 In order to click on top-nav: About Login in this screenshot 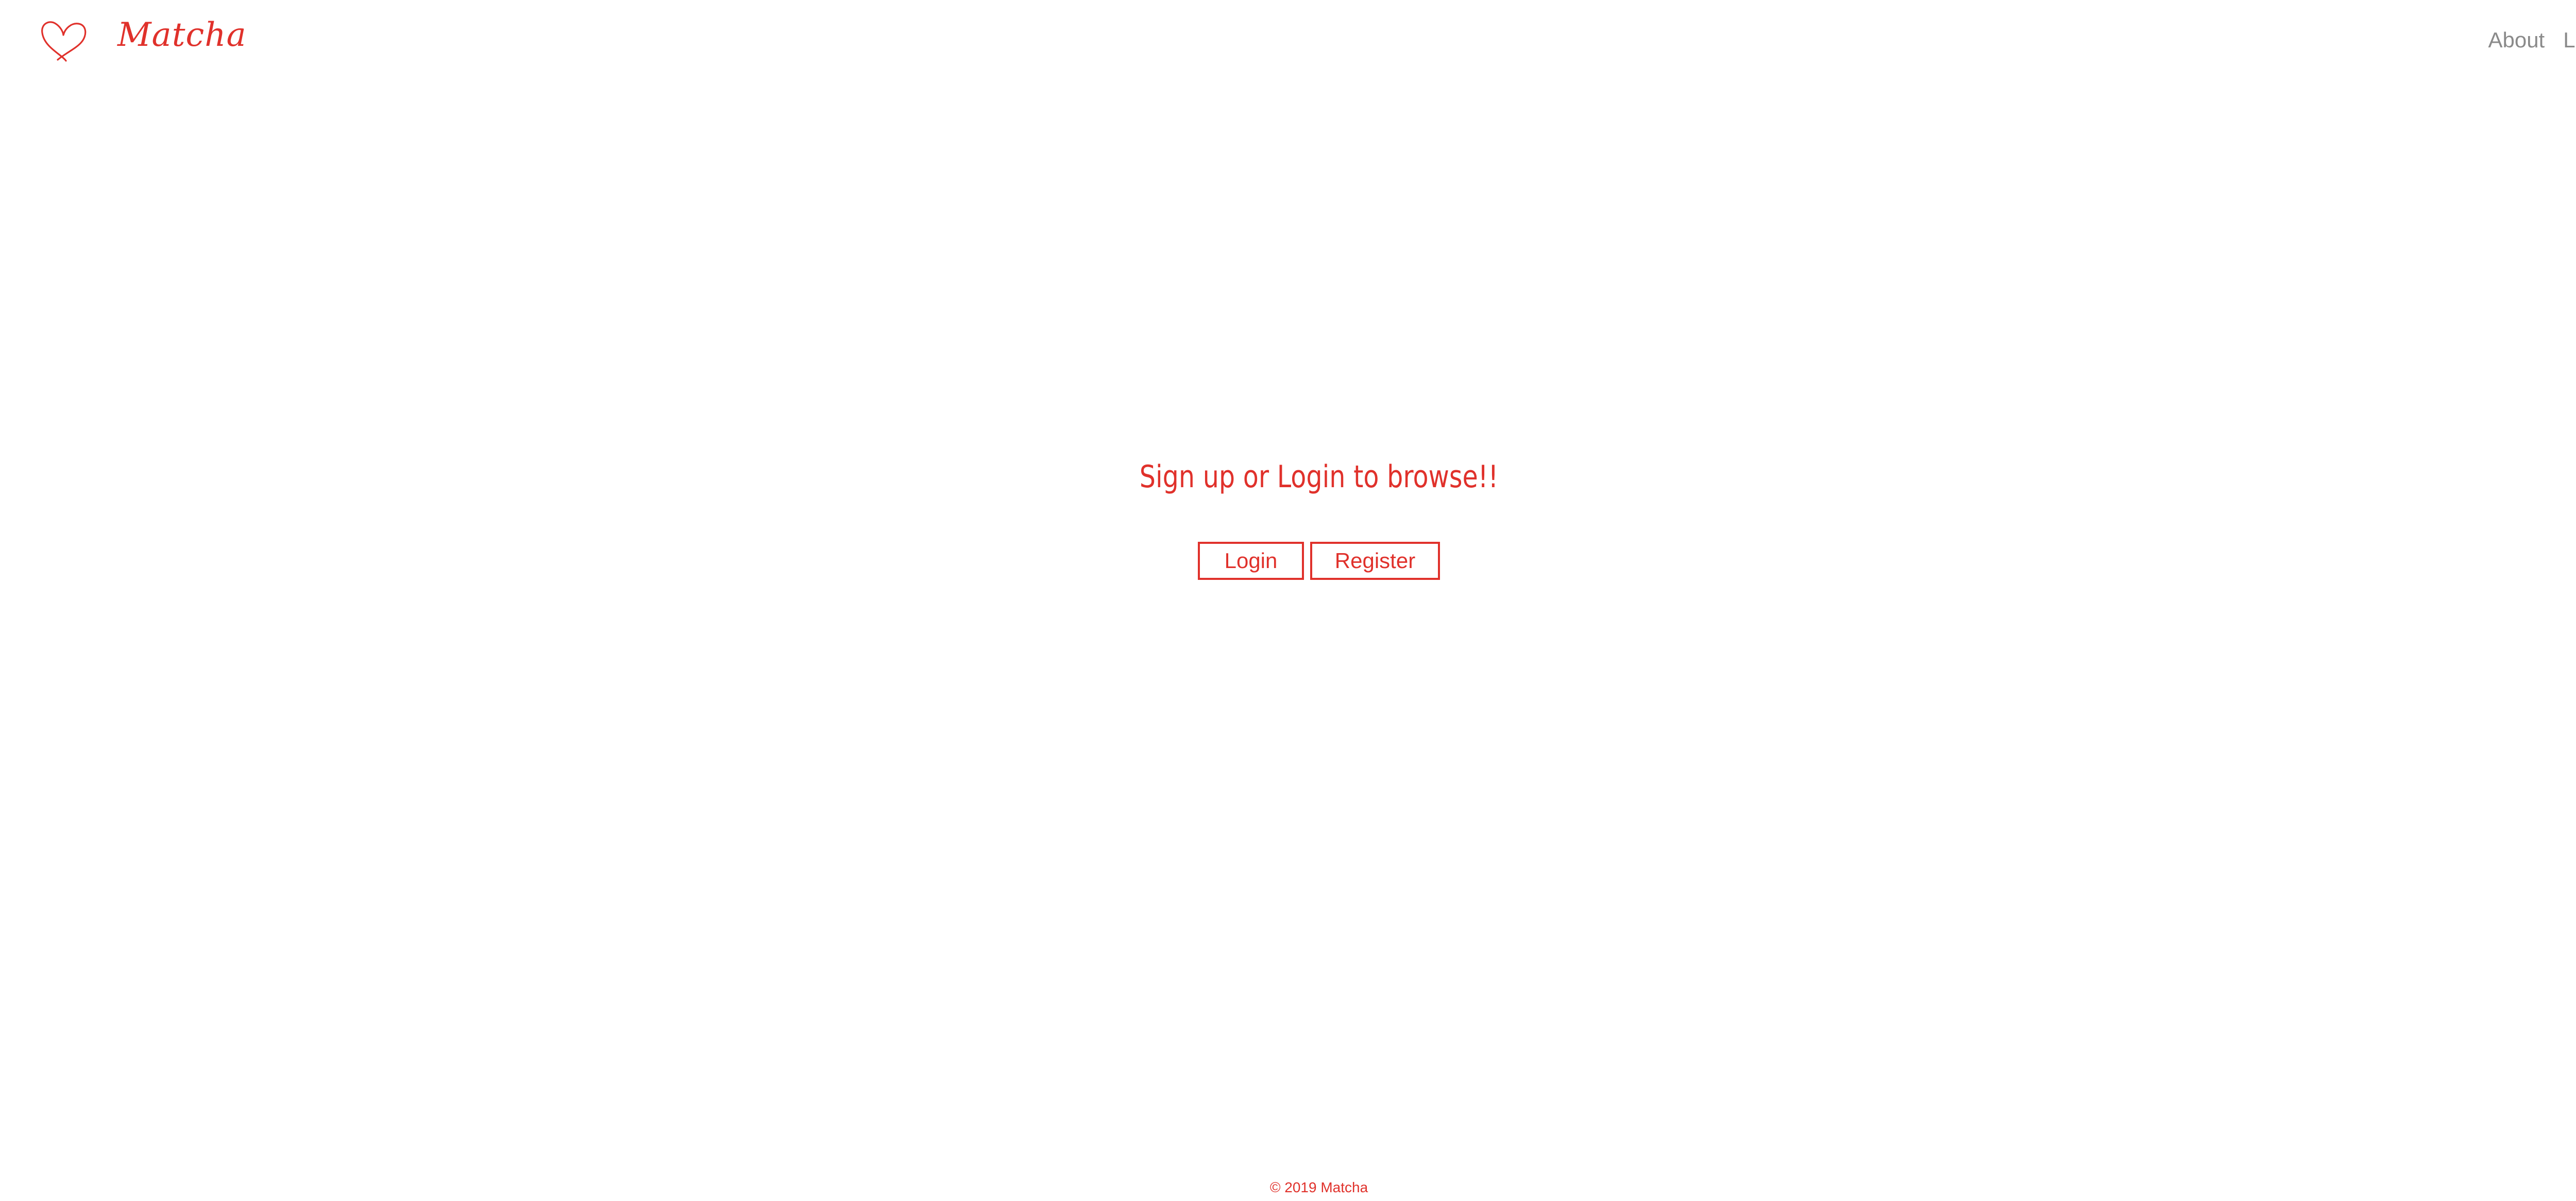, I will do `click(2532, 40)`.